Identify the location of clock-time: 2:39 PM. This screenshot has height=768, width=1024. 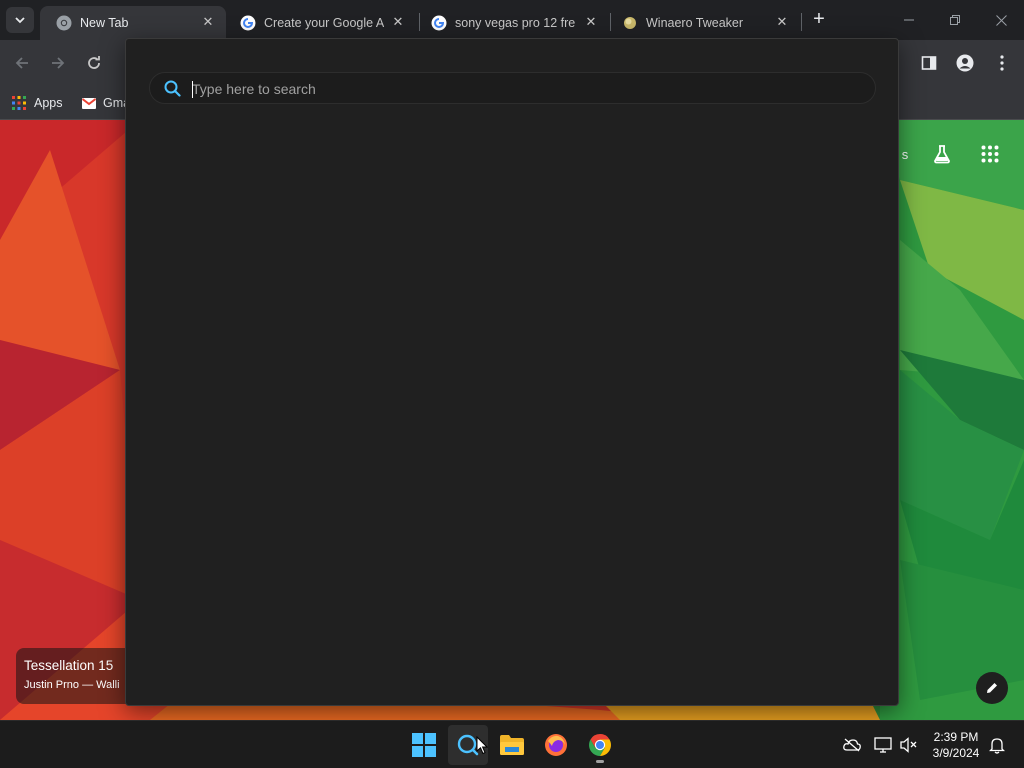
(956, 737).